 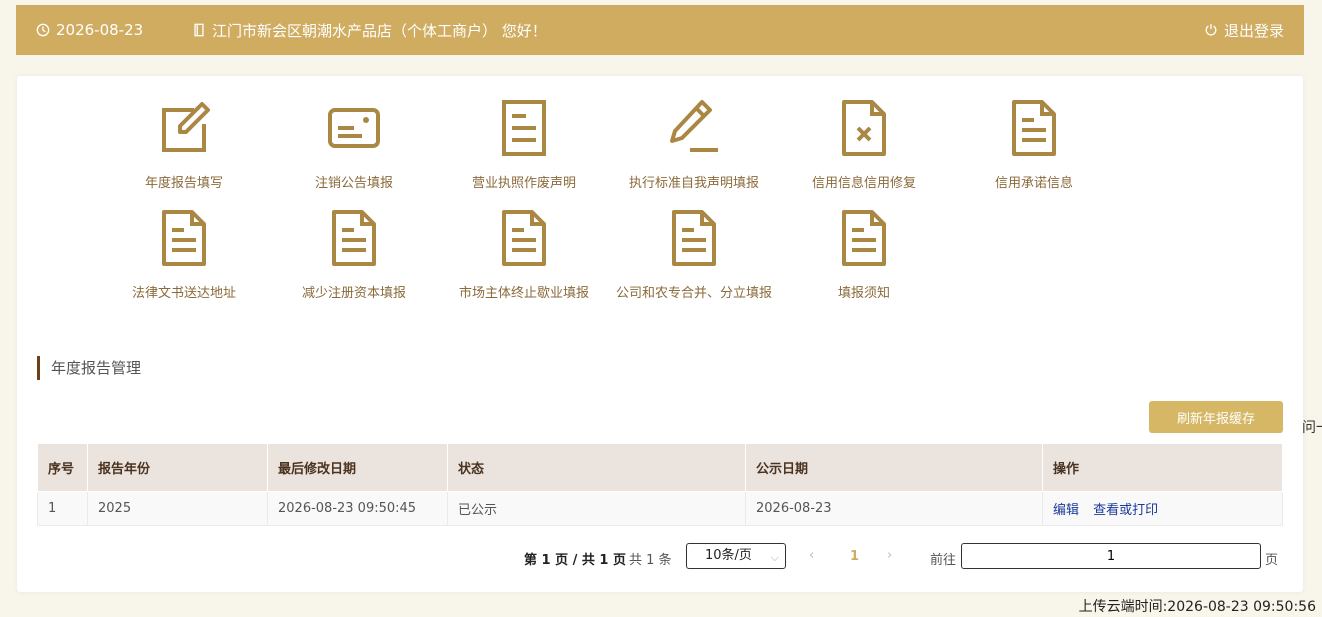 What do you see at coordinates (353, 183) in the screenshot?
I see `tile-label: 注销公告填报` at bounding box center [353, 183].